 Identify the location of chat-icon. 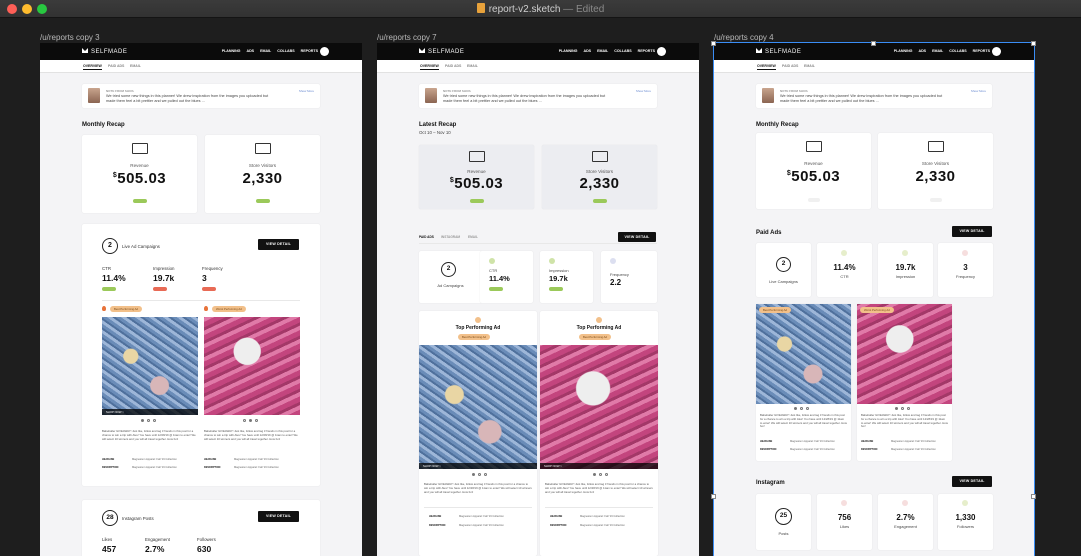
(905, 503).